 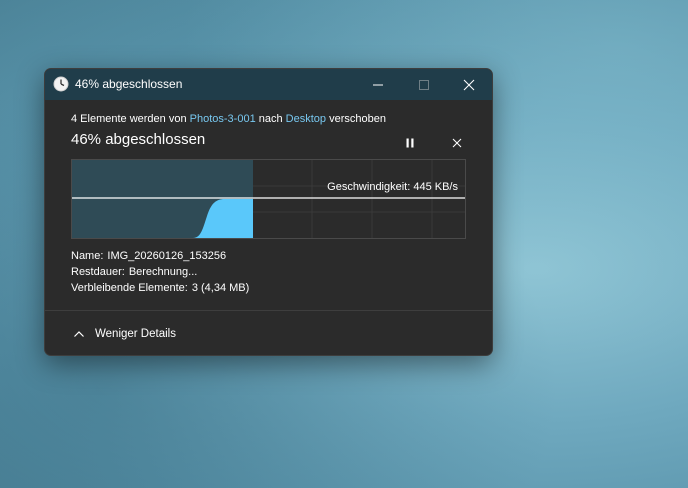 What do you see at coordinates (306, 119) in the screenshot?
I see `destination-folder-link: Desktop` at bounding box center [306, 119].